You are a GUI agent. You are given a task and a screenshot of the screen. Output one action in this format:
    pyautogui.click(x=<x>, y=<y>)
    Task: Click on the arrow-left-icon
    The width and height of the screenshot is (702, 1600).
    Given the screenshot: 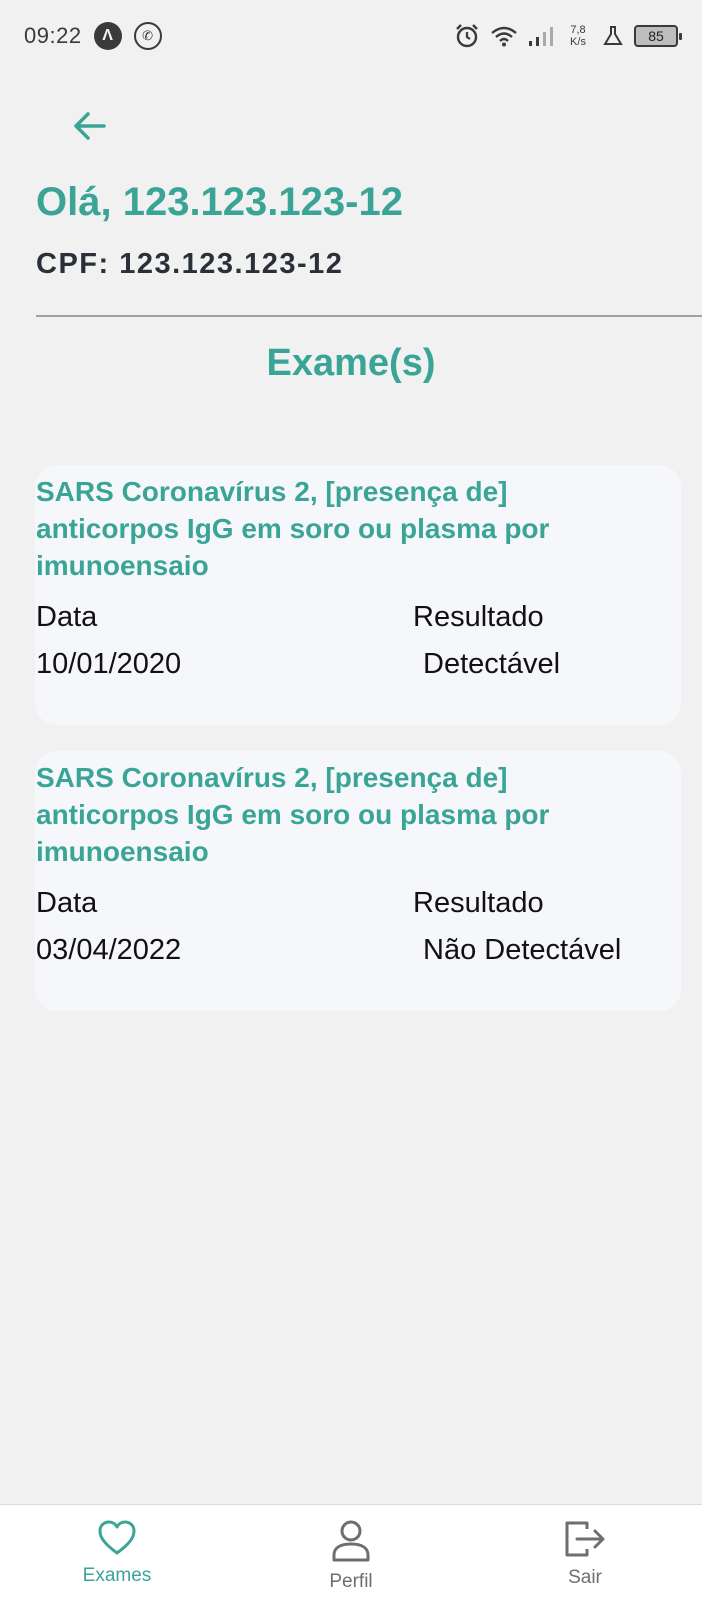 What is the action you would take?
    pyautogui.click(x=90, y=126)
    